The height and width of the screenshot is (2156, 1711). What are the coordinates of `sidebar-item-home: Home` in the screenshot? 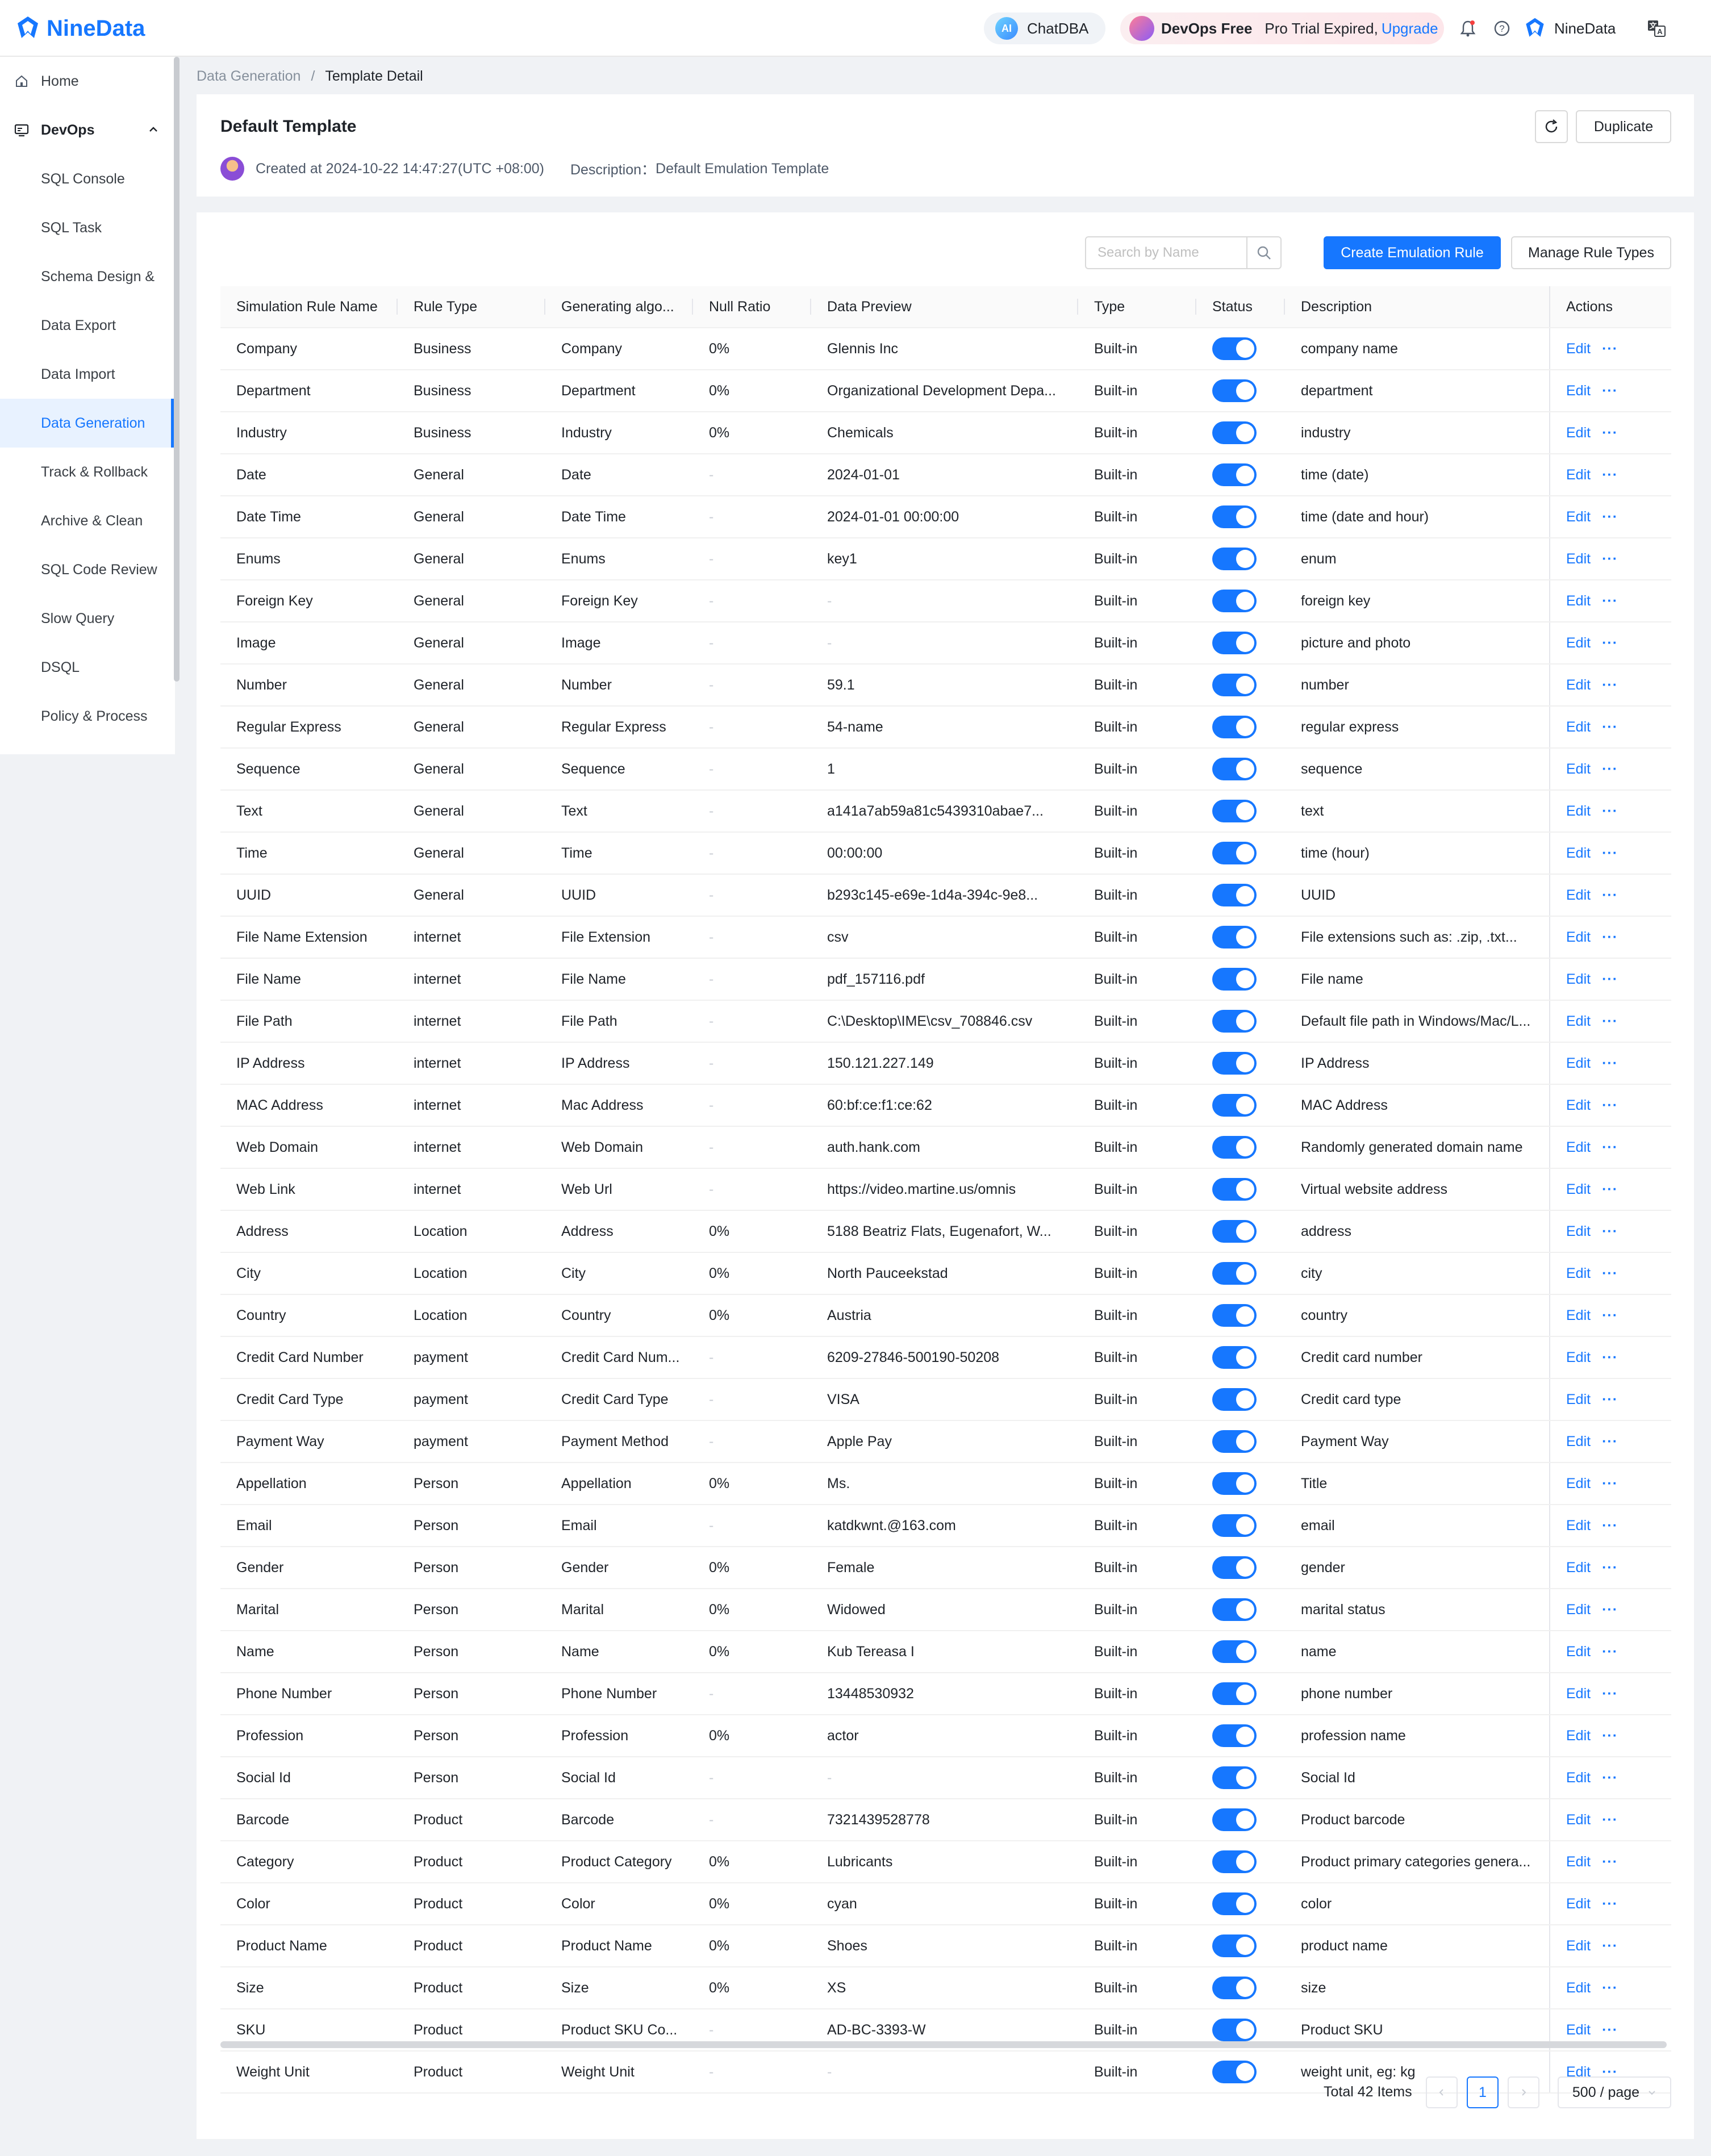 It's located at (87, 81).